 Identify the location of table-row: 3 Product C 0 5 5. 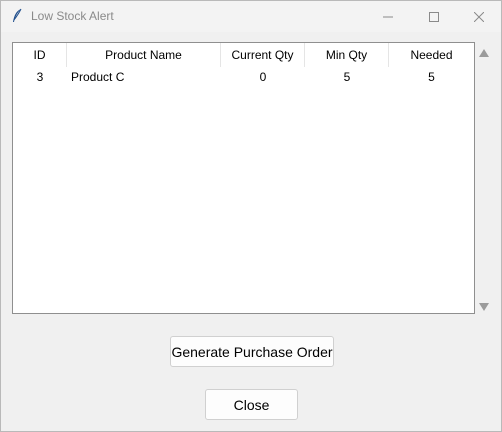
(243, 77).